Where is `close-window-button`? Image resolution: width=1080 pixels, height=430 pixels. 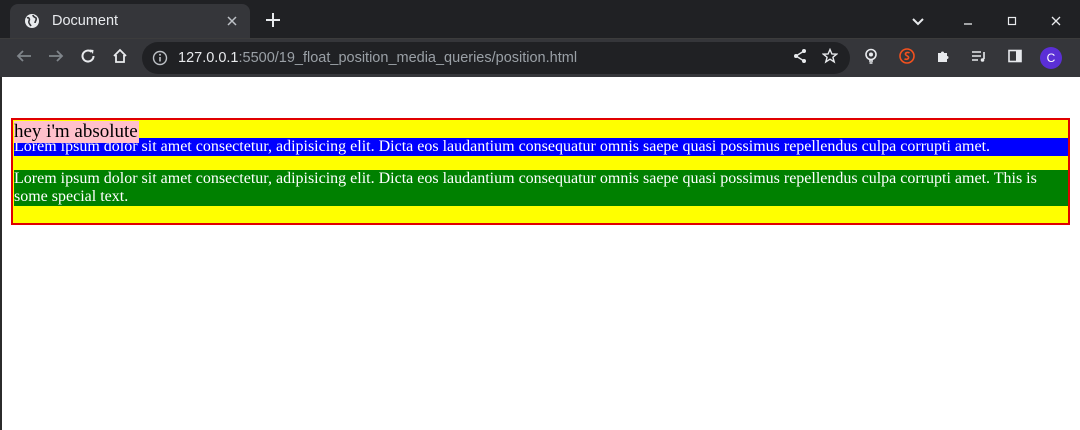 close-window-button is located at coordinates (1056, 20).